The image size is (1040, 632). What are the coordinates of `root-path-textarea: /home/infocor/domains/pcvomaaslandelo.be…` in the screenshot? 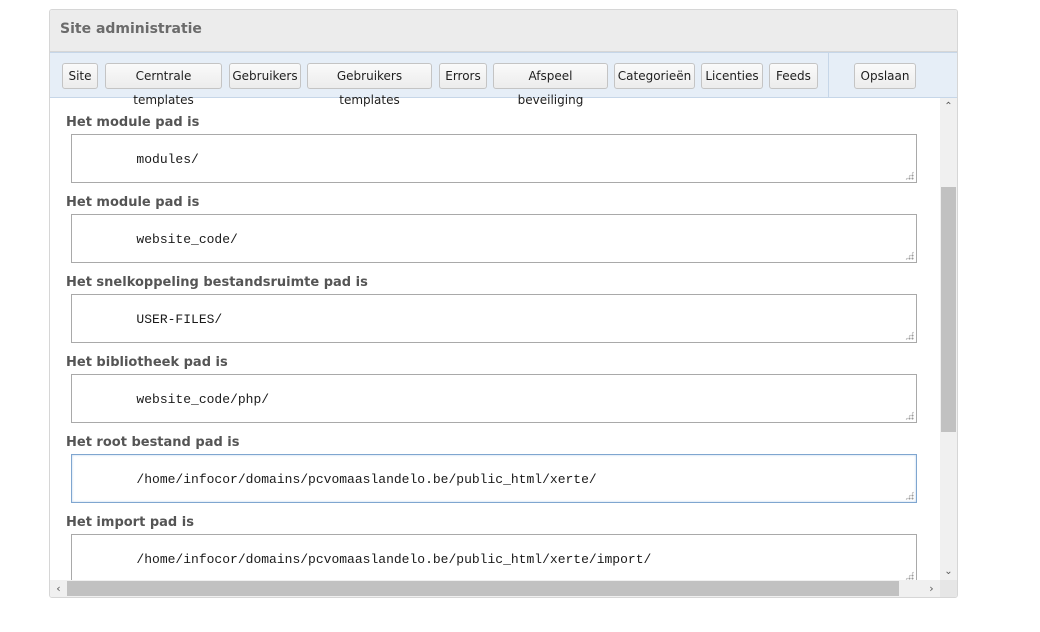 It's located at (494, 478).